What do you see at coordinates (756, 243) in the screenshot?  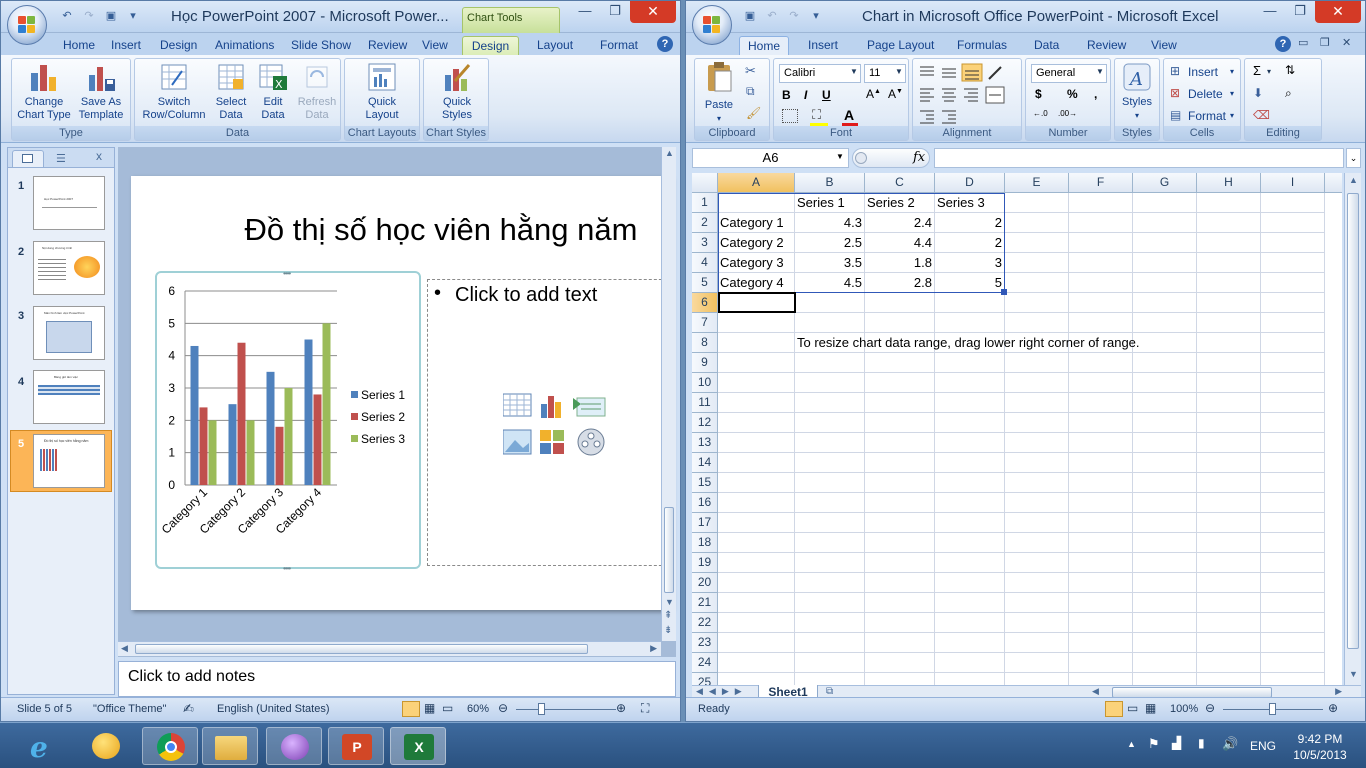 I see `category-cell: Category 2` at bounding box center [756, 243].